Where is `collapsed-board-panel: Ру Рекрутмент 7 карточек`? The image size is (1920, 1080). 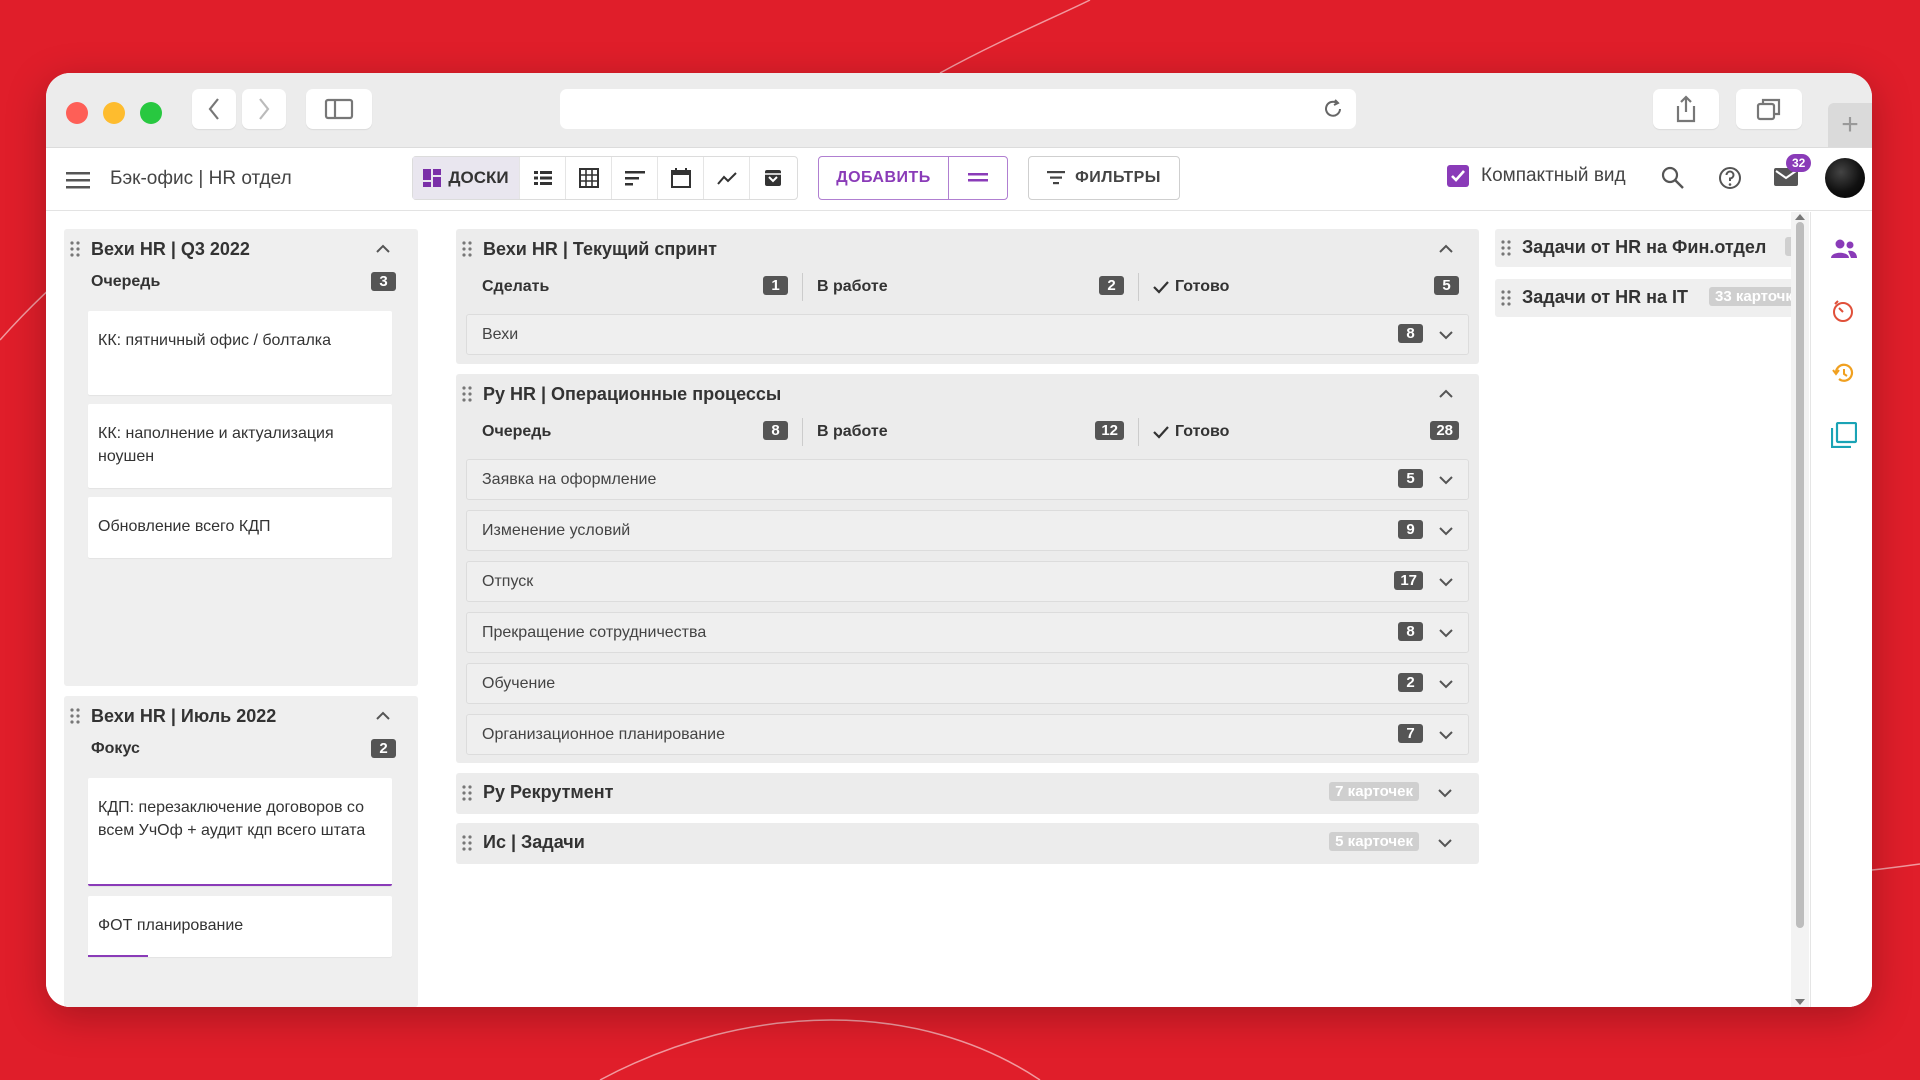
collapsed-board-panel: Ру Рекрутмент 7 карточек is located at coordinates (967, 793).